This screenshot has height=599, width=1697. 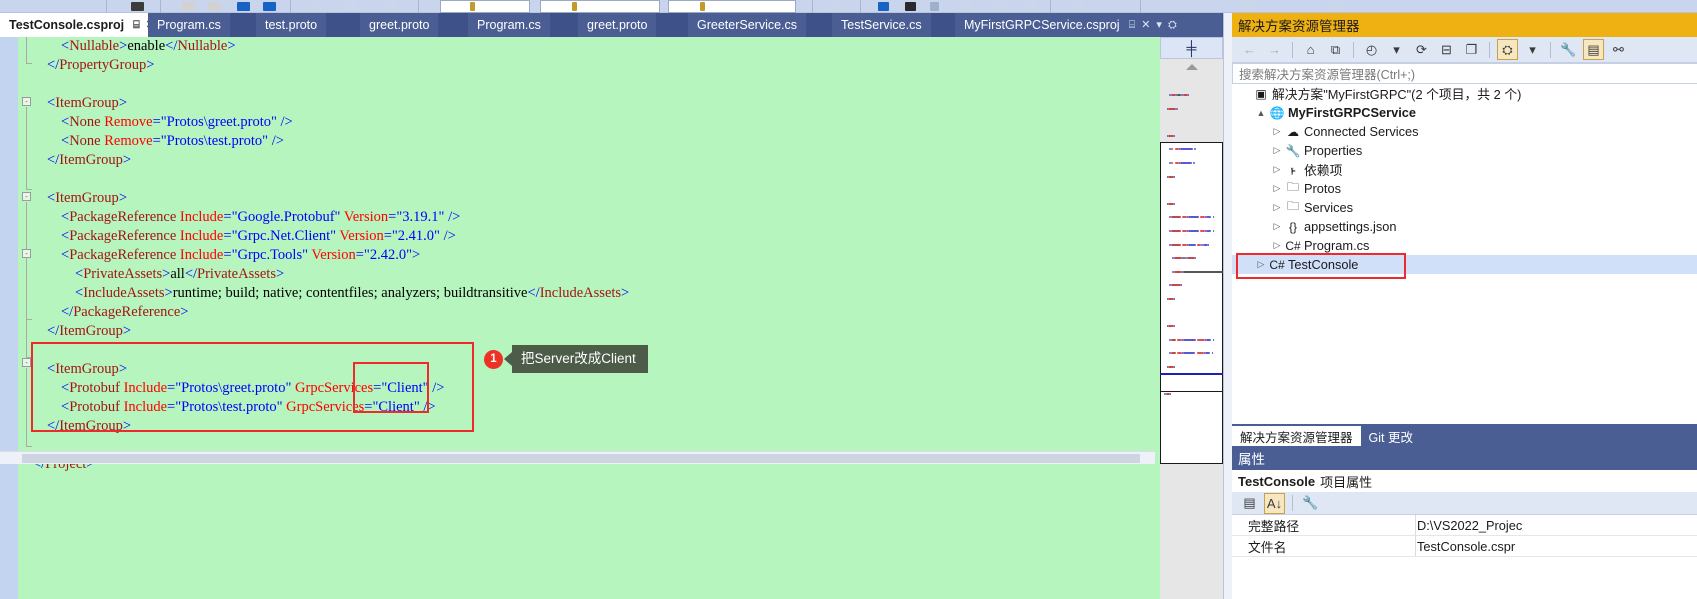 I want to click on refresh-icon: ⟳, so click(x=1421, y=49).